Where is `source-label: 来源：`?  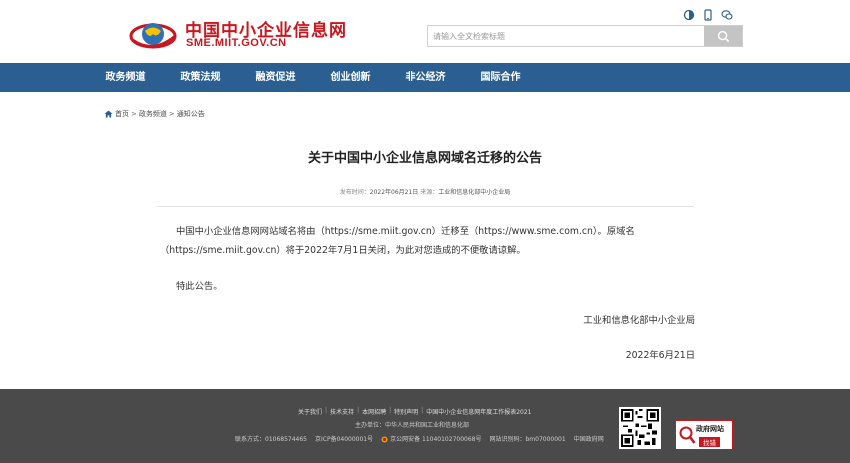 source-label: 来源： is located at coordinates (429, 192).